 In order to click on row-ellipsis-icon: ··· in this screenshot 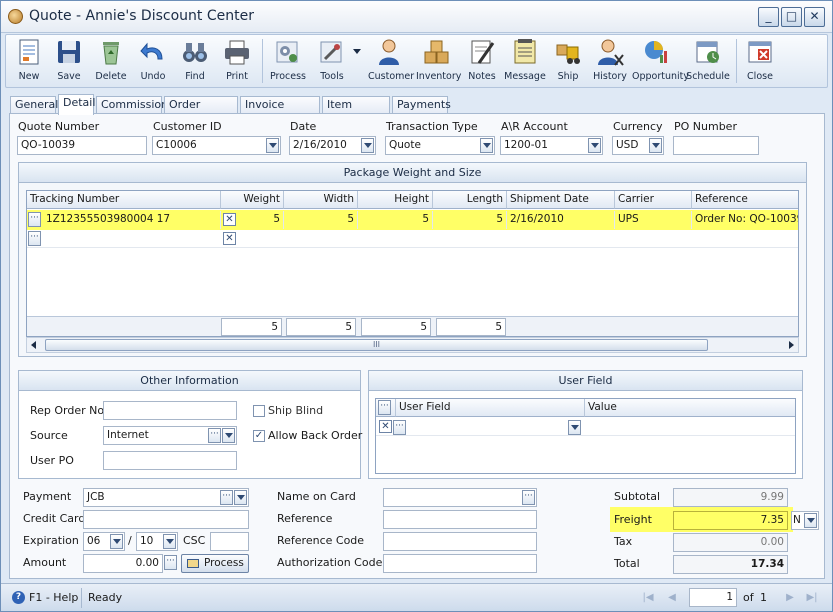, I will do `click(34, 219)`.